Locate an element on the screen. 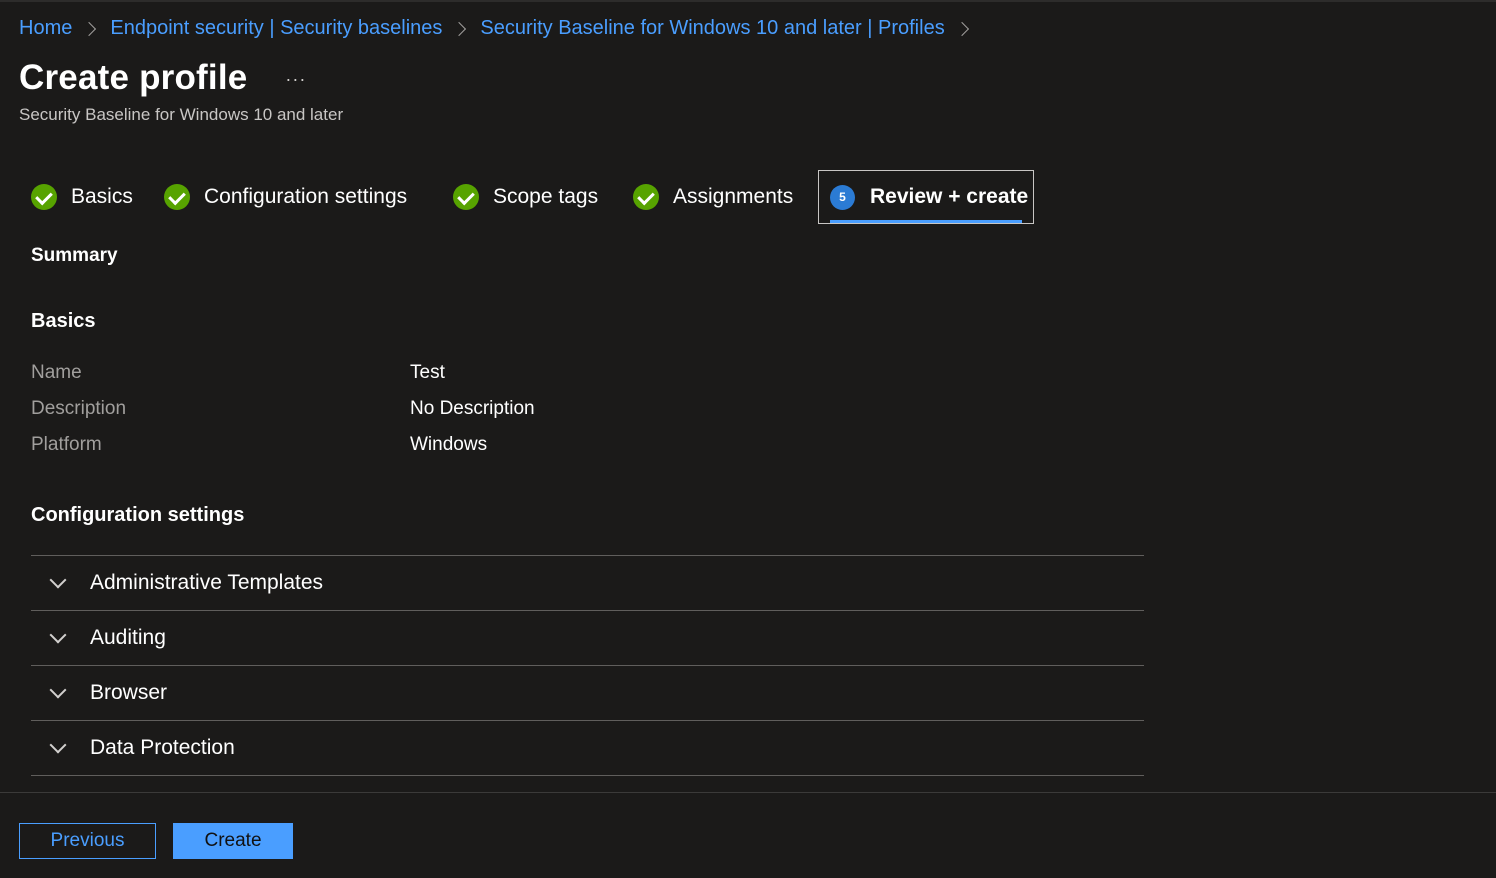 The width and height of the screenshot is (1496, 878). step-label: Assignments is located at coordinates (733, 196).